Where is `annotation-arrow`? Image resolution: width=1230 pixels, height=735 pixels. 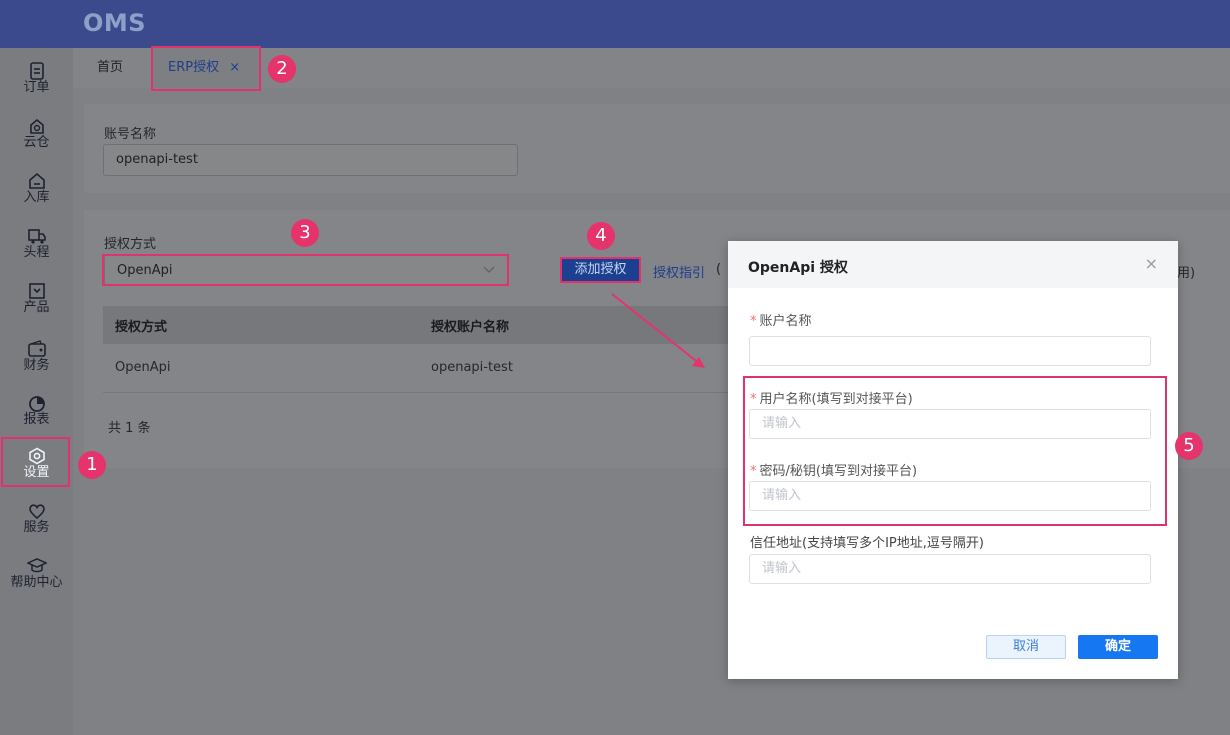 annotation-arrow is located at coordinates (658, 330).